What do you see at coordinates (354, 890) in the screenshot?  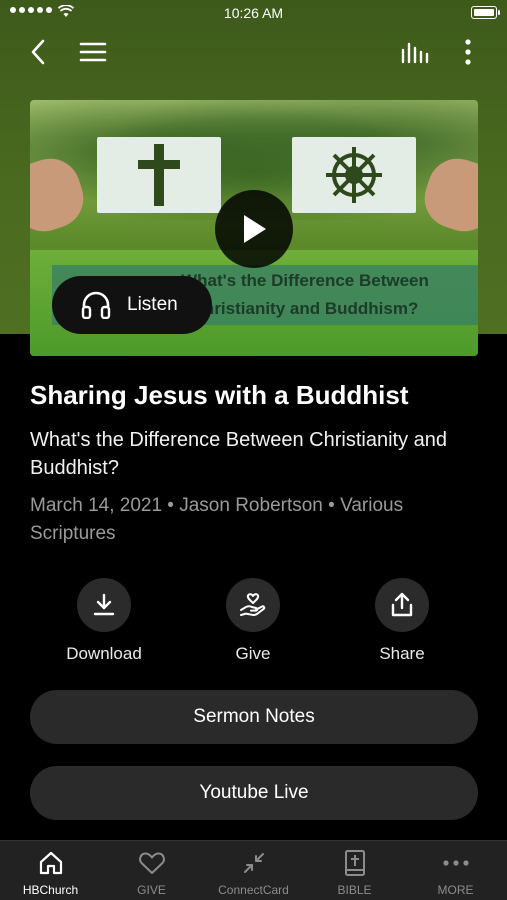 I see `tab-label-bible: BIBLE` at bounding box center [354, 890].